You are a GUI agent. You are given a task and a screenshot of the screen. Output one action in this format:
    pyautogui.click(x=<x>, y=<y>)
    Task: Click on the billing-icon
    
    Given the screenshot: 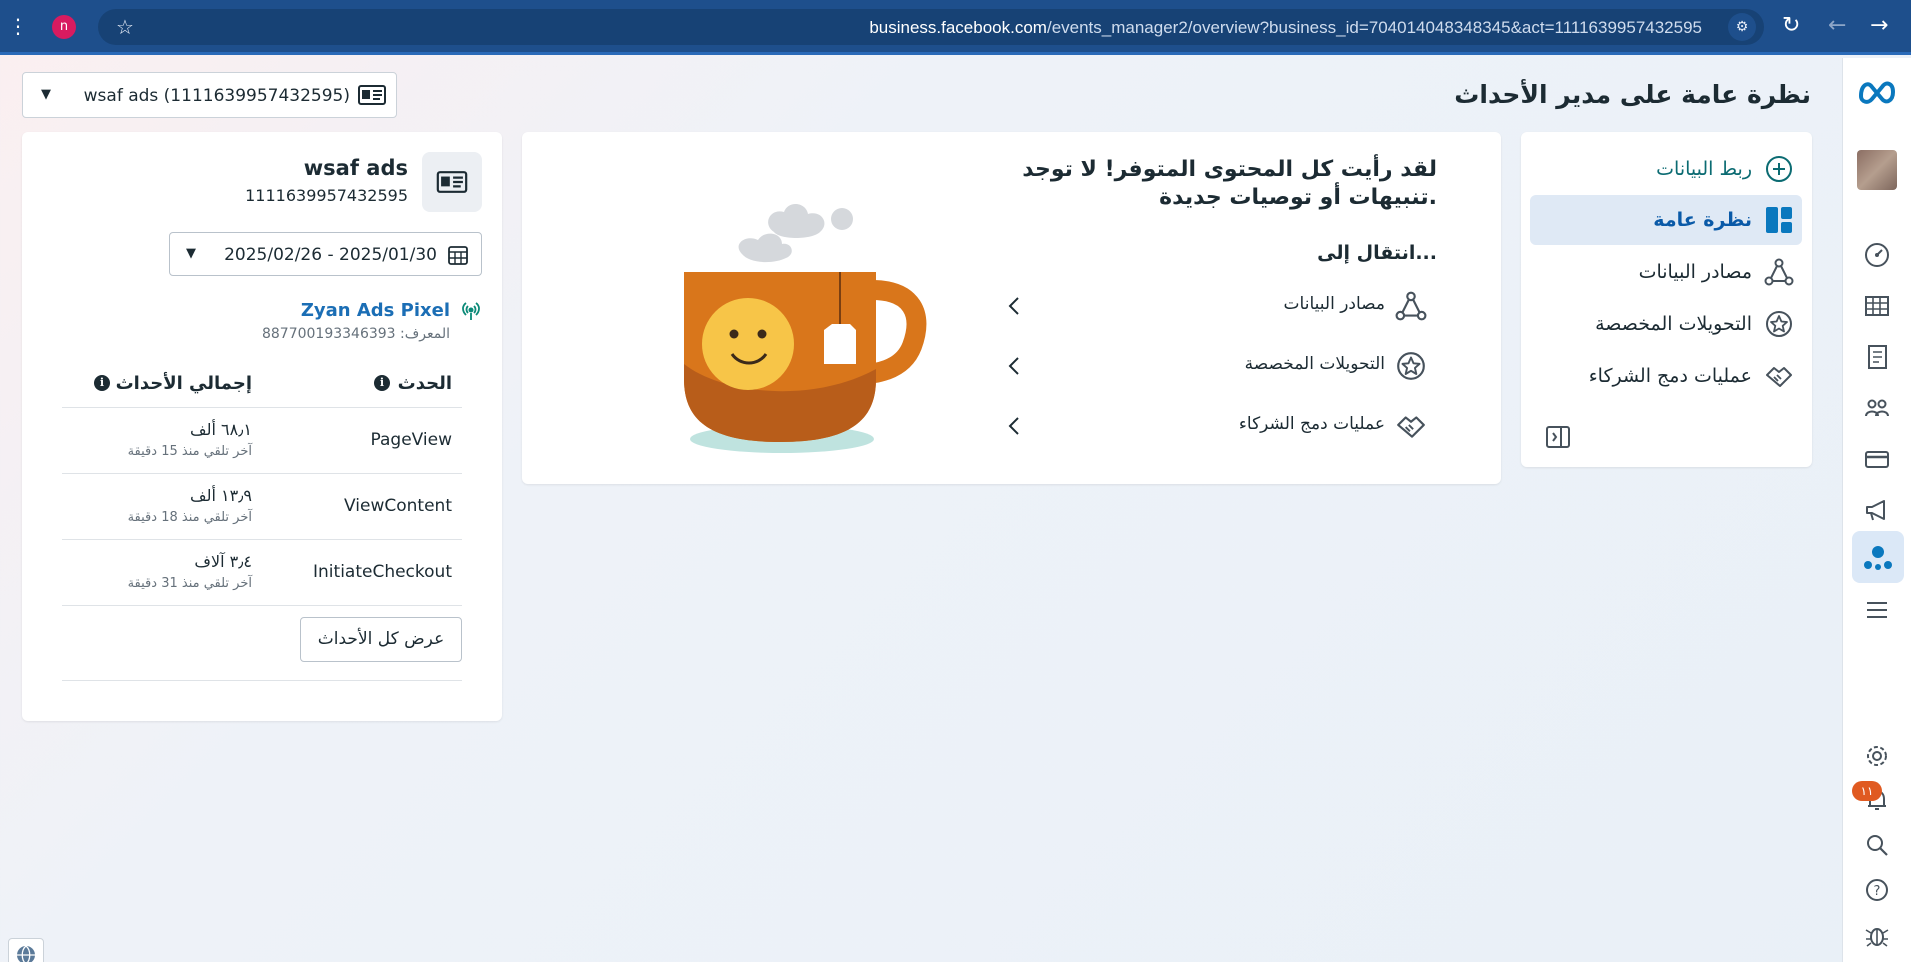 What is the action you would take?
    pyautogui.click(x=1877, y=459)
    